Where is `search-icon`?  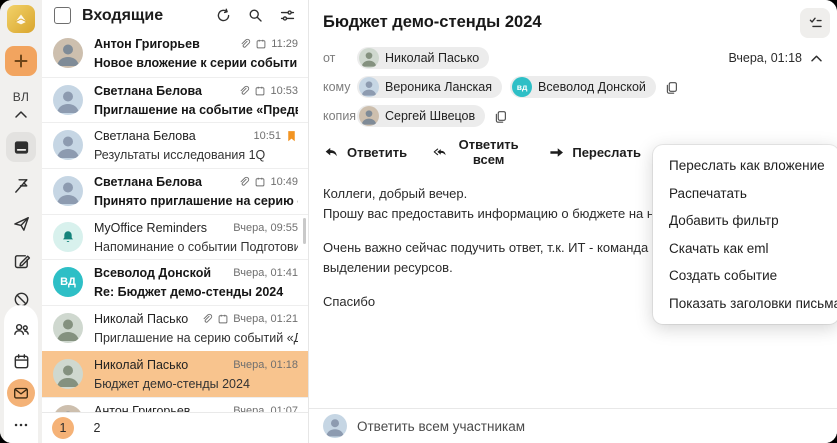
search-icon is located at coordinates (255, 15).